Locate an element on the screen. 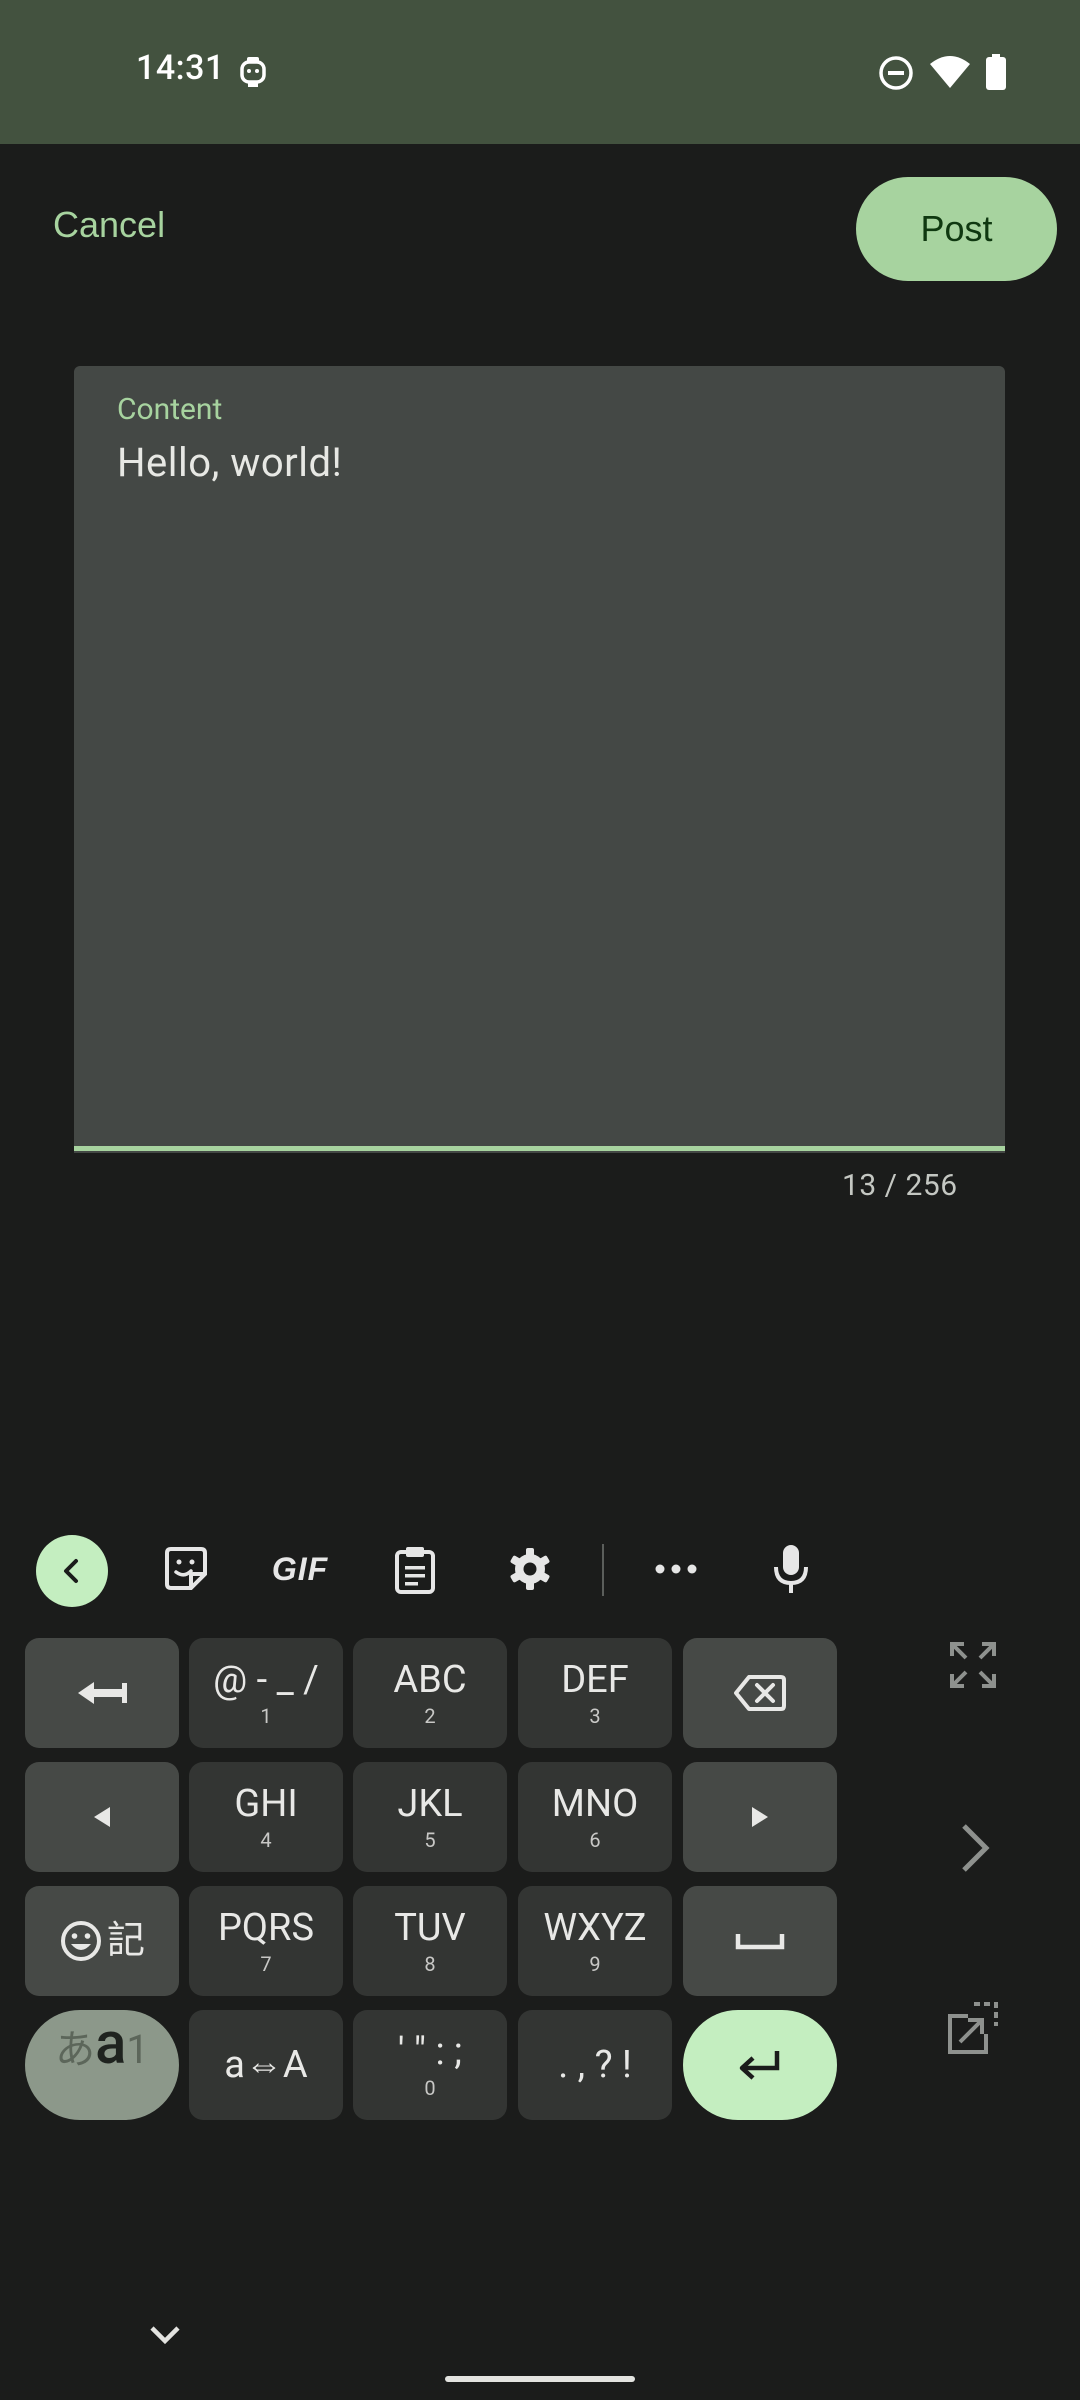 This screenshot has width=1080, height=2400. kanji-label: 記 is located at coordinates (125, 1941).